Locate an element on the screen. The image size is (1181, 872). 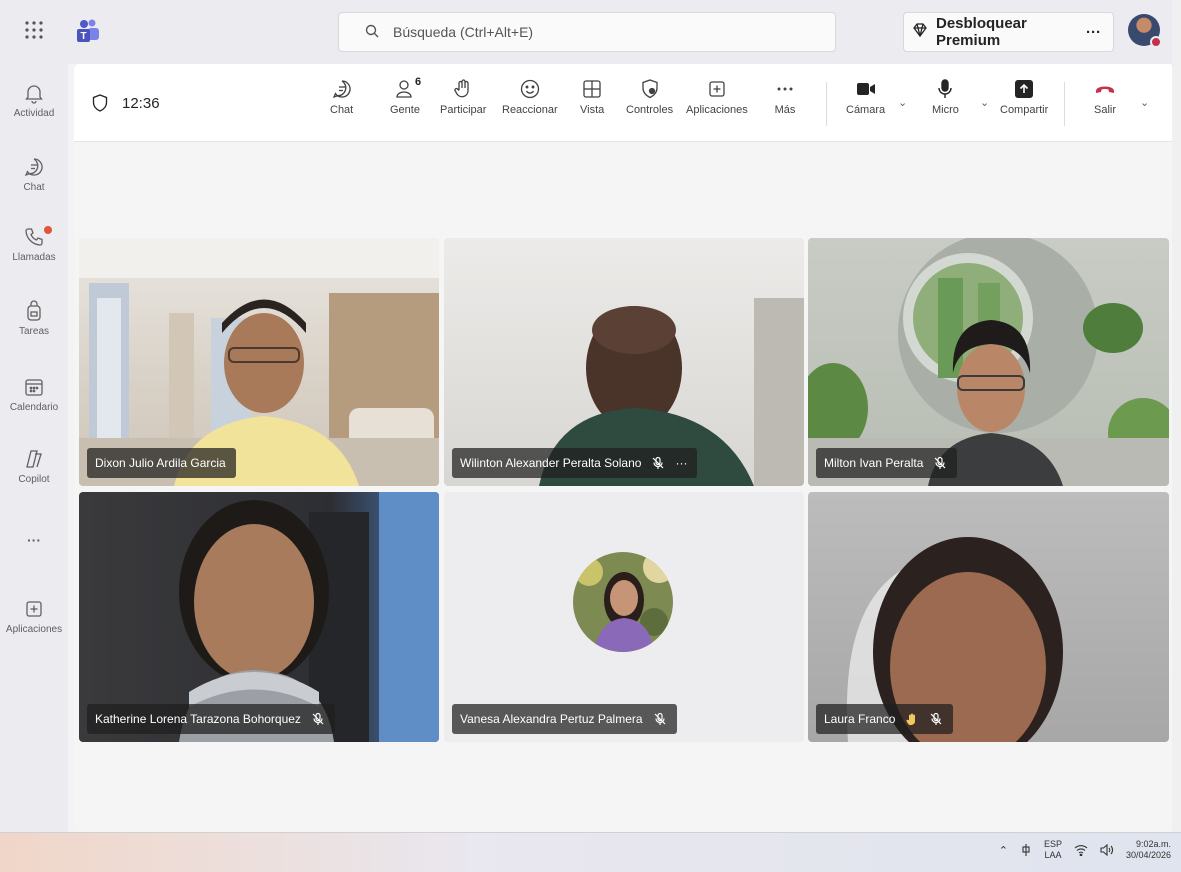
shield-settings-icon is located at coordinates (649, 89).